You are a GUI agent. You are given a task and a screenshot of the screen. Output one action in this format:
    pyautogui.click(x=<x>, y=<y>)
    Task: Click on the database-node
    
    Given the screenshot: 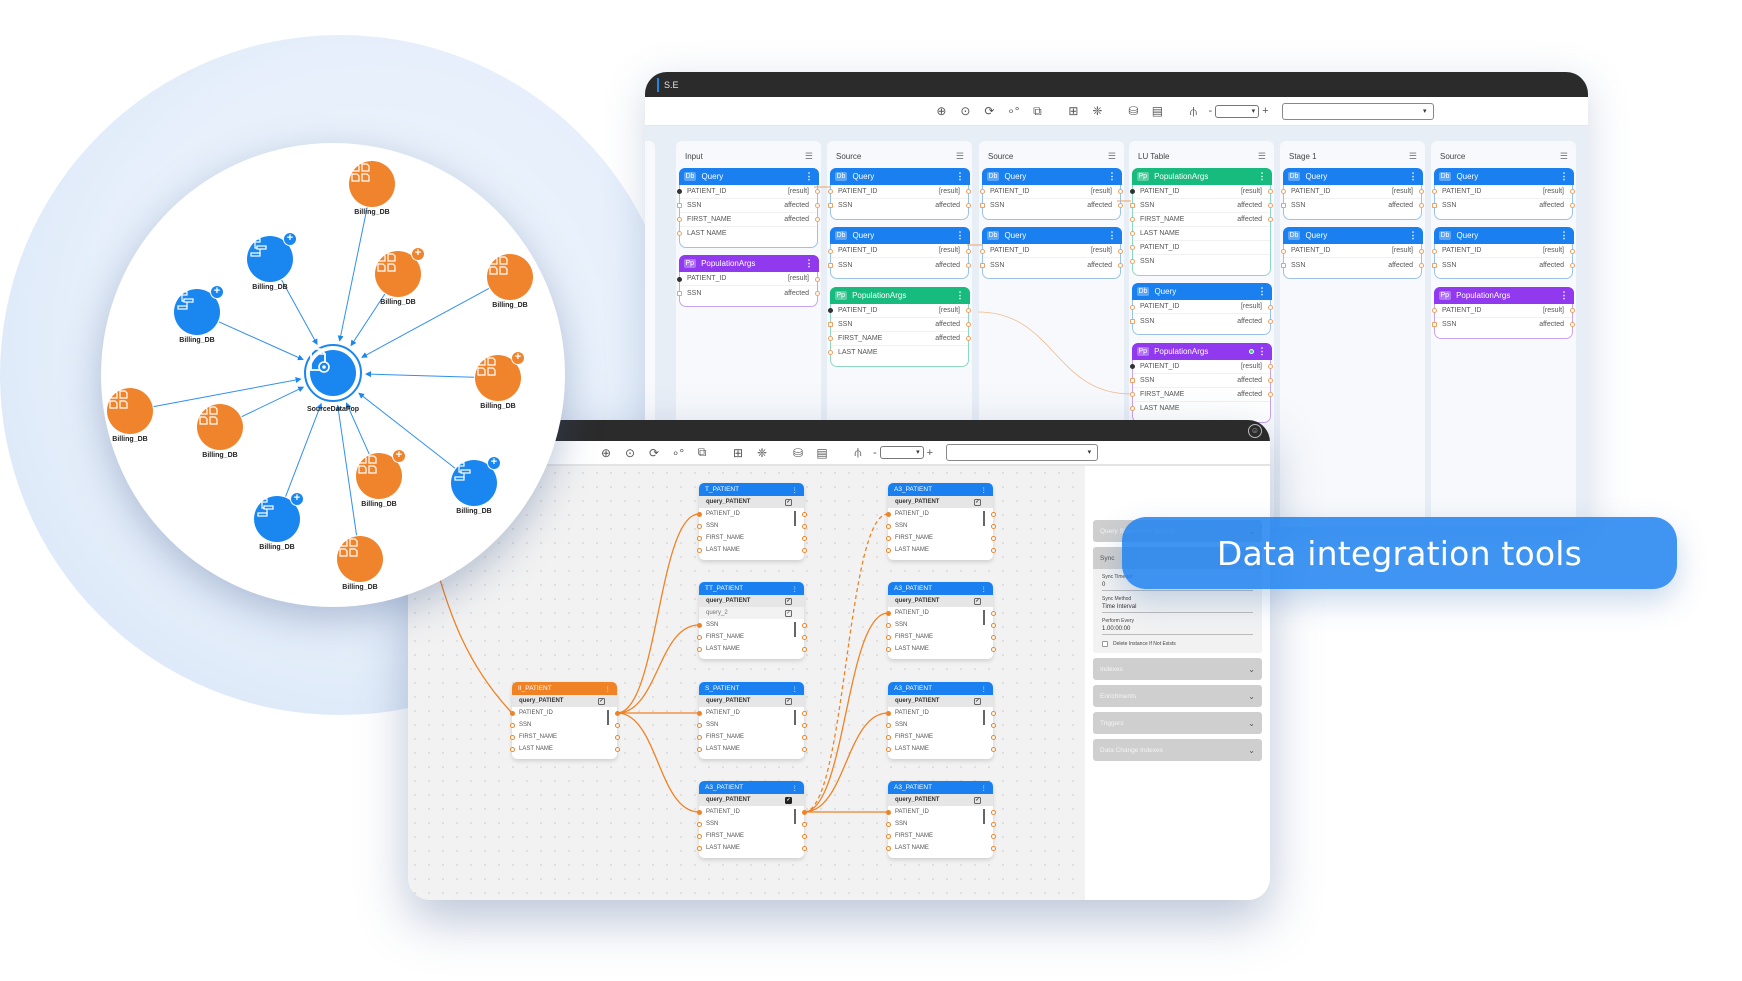 What is the action you would take?
    pyautogui.click(x=360, y=559)
    